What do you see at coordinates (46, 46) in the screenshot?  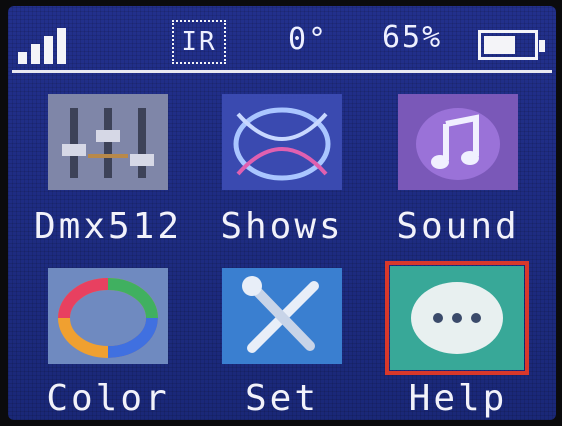 I see `signal-strength-icon` at bounding box center [46, 46].